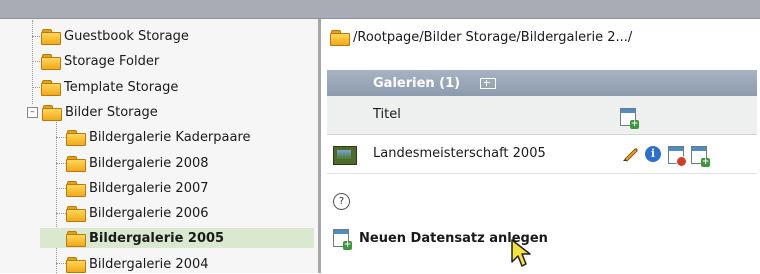 The image size is (760, 274). What do you see at coordinates (700, 156) in the screenshot?
I see `new-record-after-icon: +` at bounding box center [700, 156].